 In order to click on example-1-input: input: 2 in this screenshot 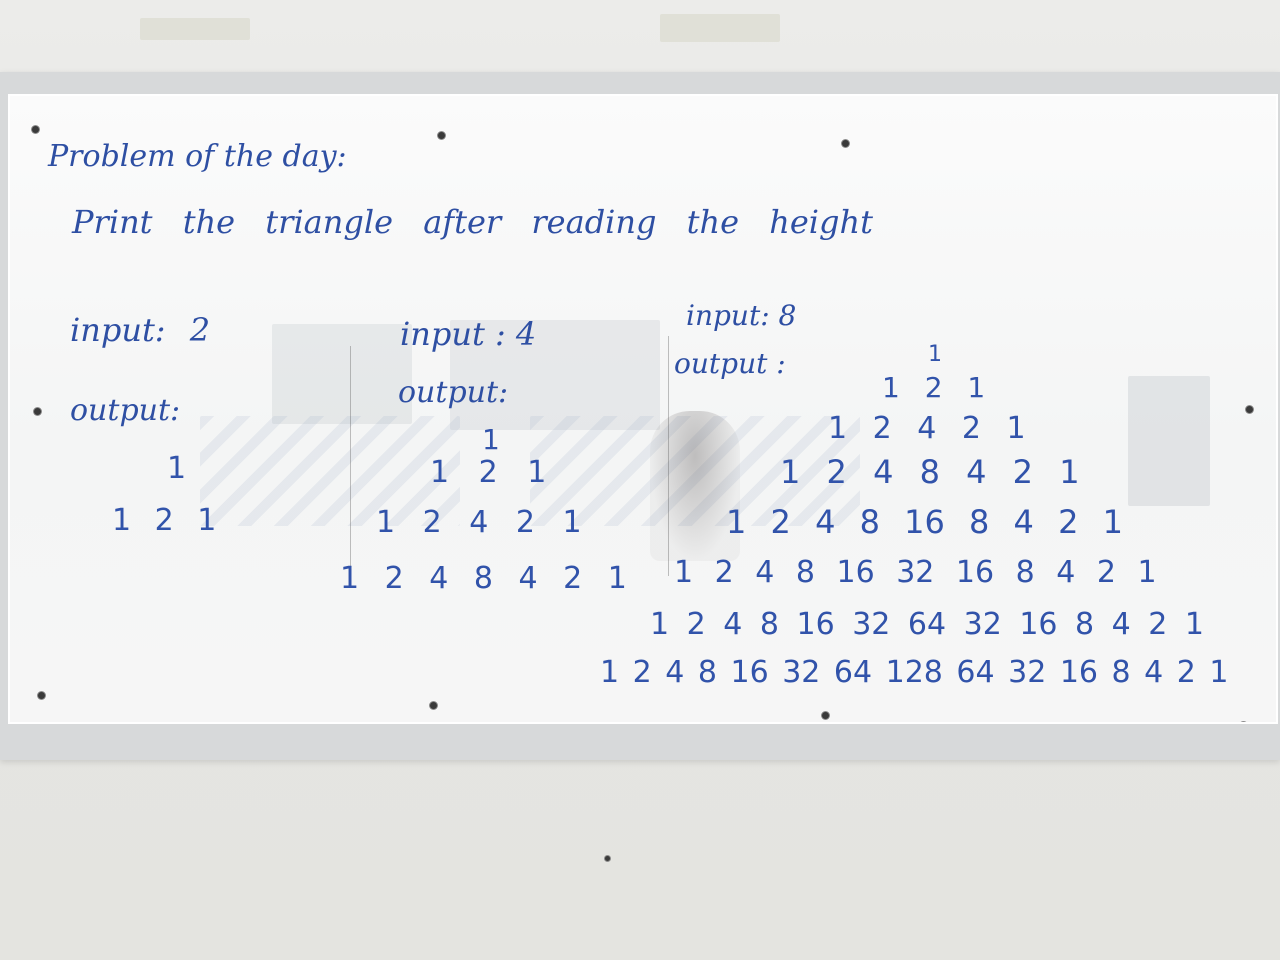, I will do `click(140, 330)`.